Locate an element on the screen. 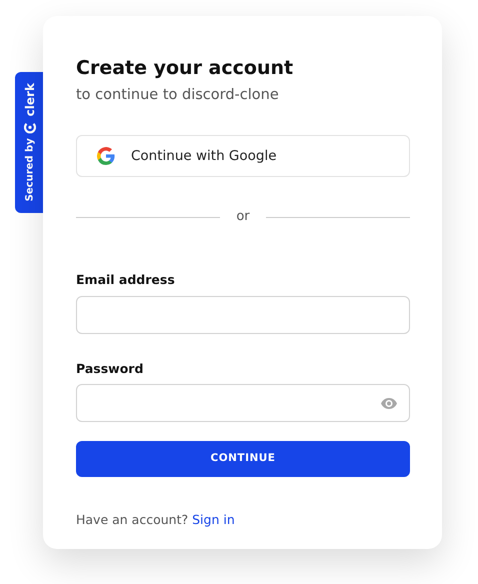  google-button: Continue with Google is located at coordinates (243, 156).